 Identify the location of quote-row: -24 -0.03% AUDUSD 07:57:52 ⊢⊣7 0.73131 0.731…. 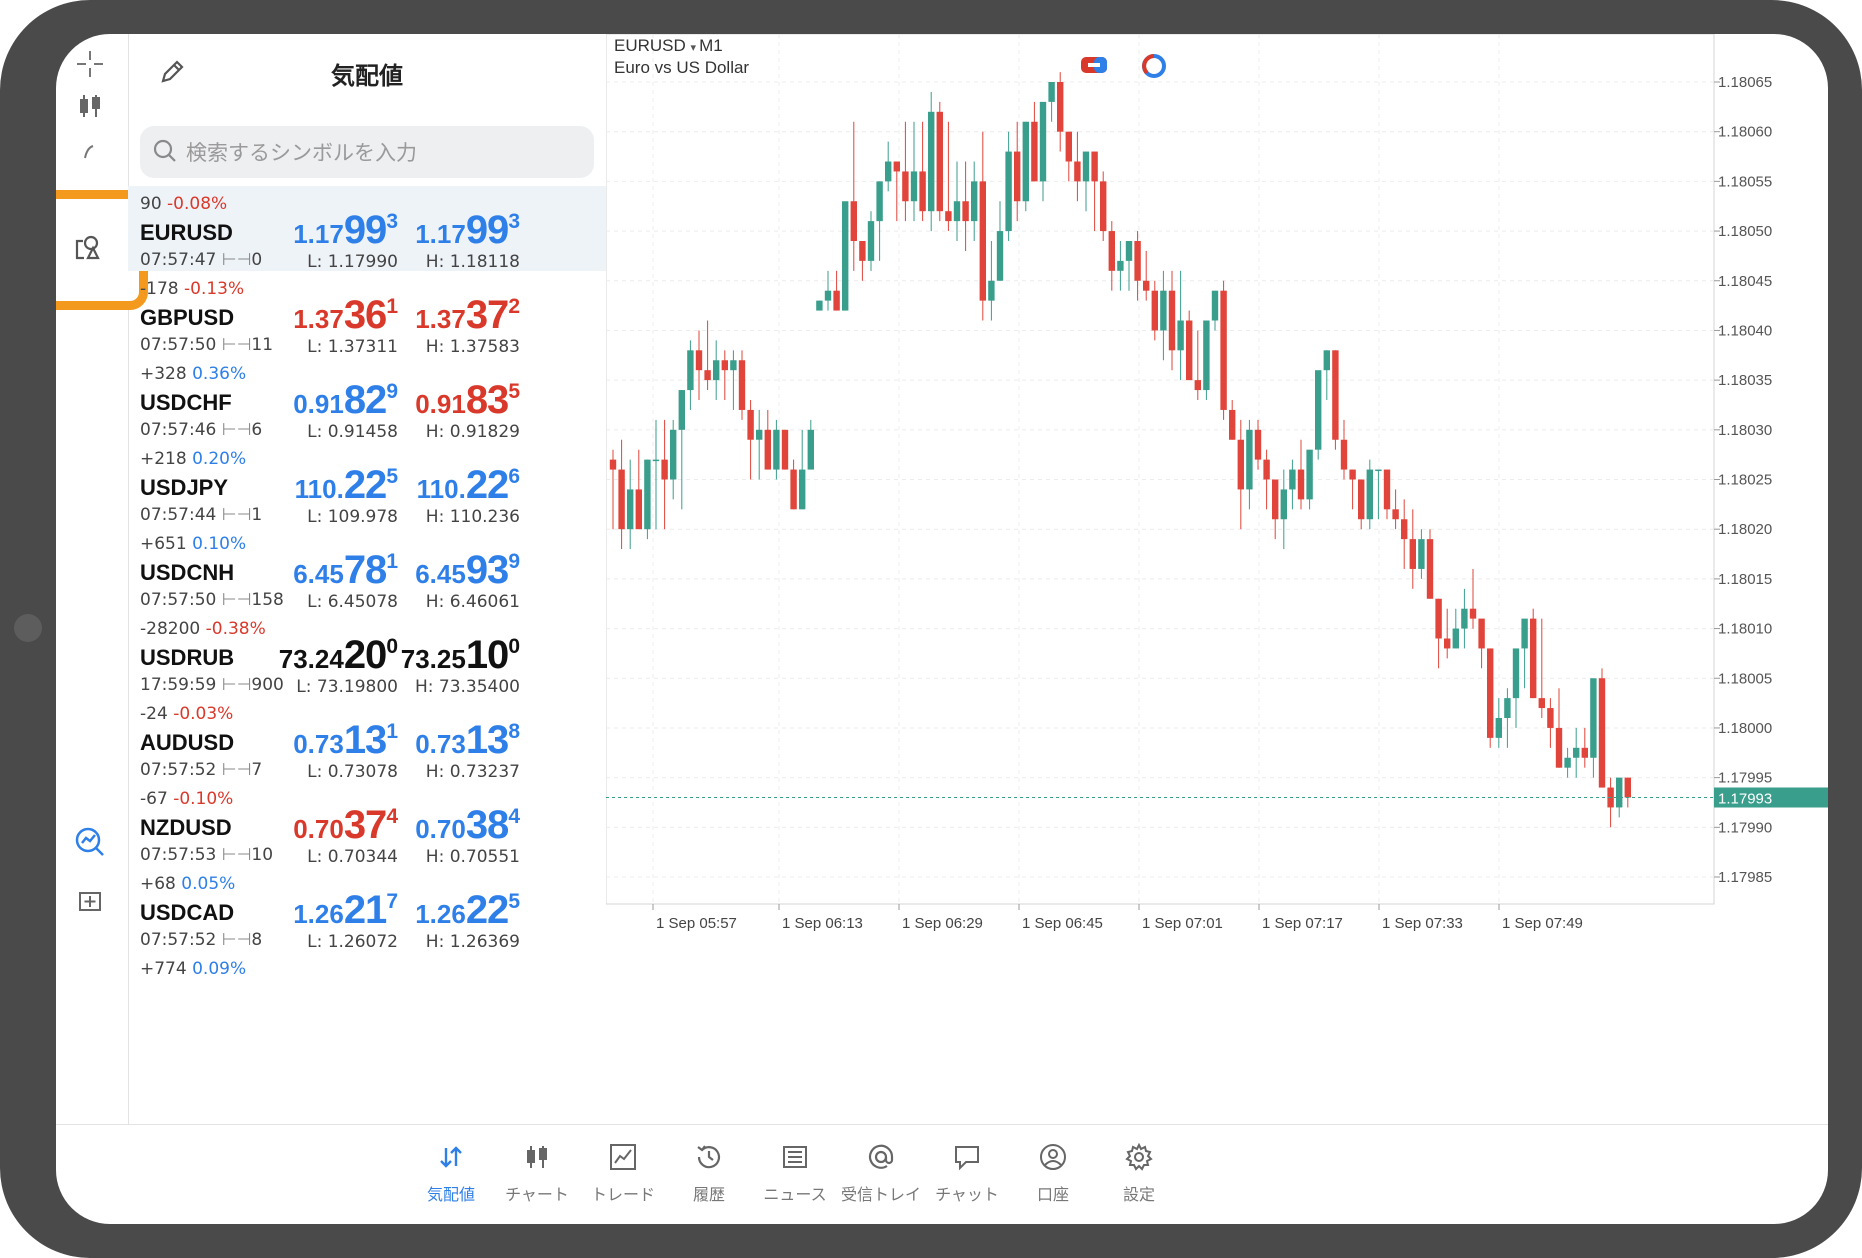
(367, 739).